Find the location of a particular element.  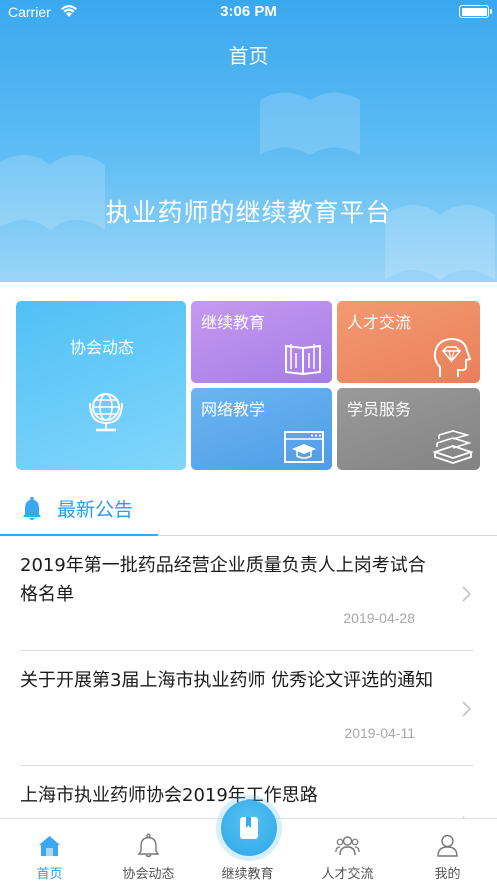

book-open-icon is located at coordinates (249, 828).